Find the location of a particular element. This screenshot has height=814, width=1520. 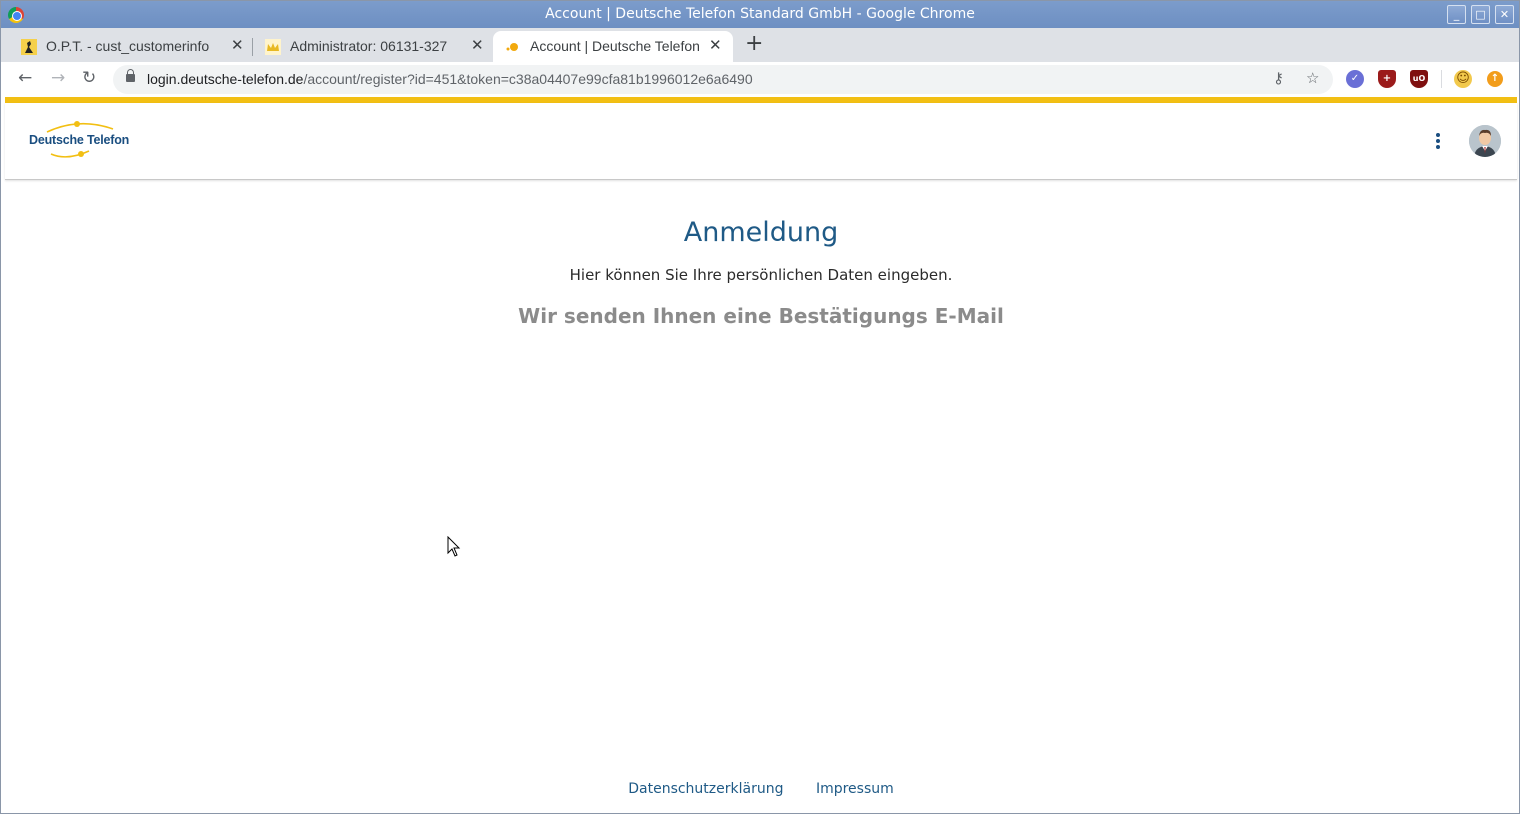

avatar-person-icon is located at coordinates (1485, 141).